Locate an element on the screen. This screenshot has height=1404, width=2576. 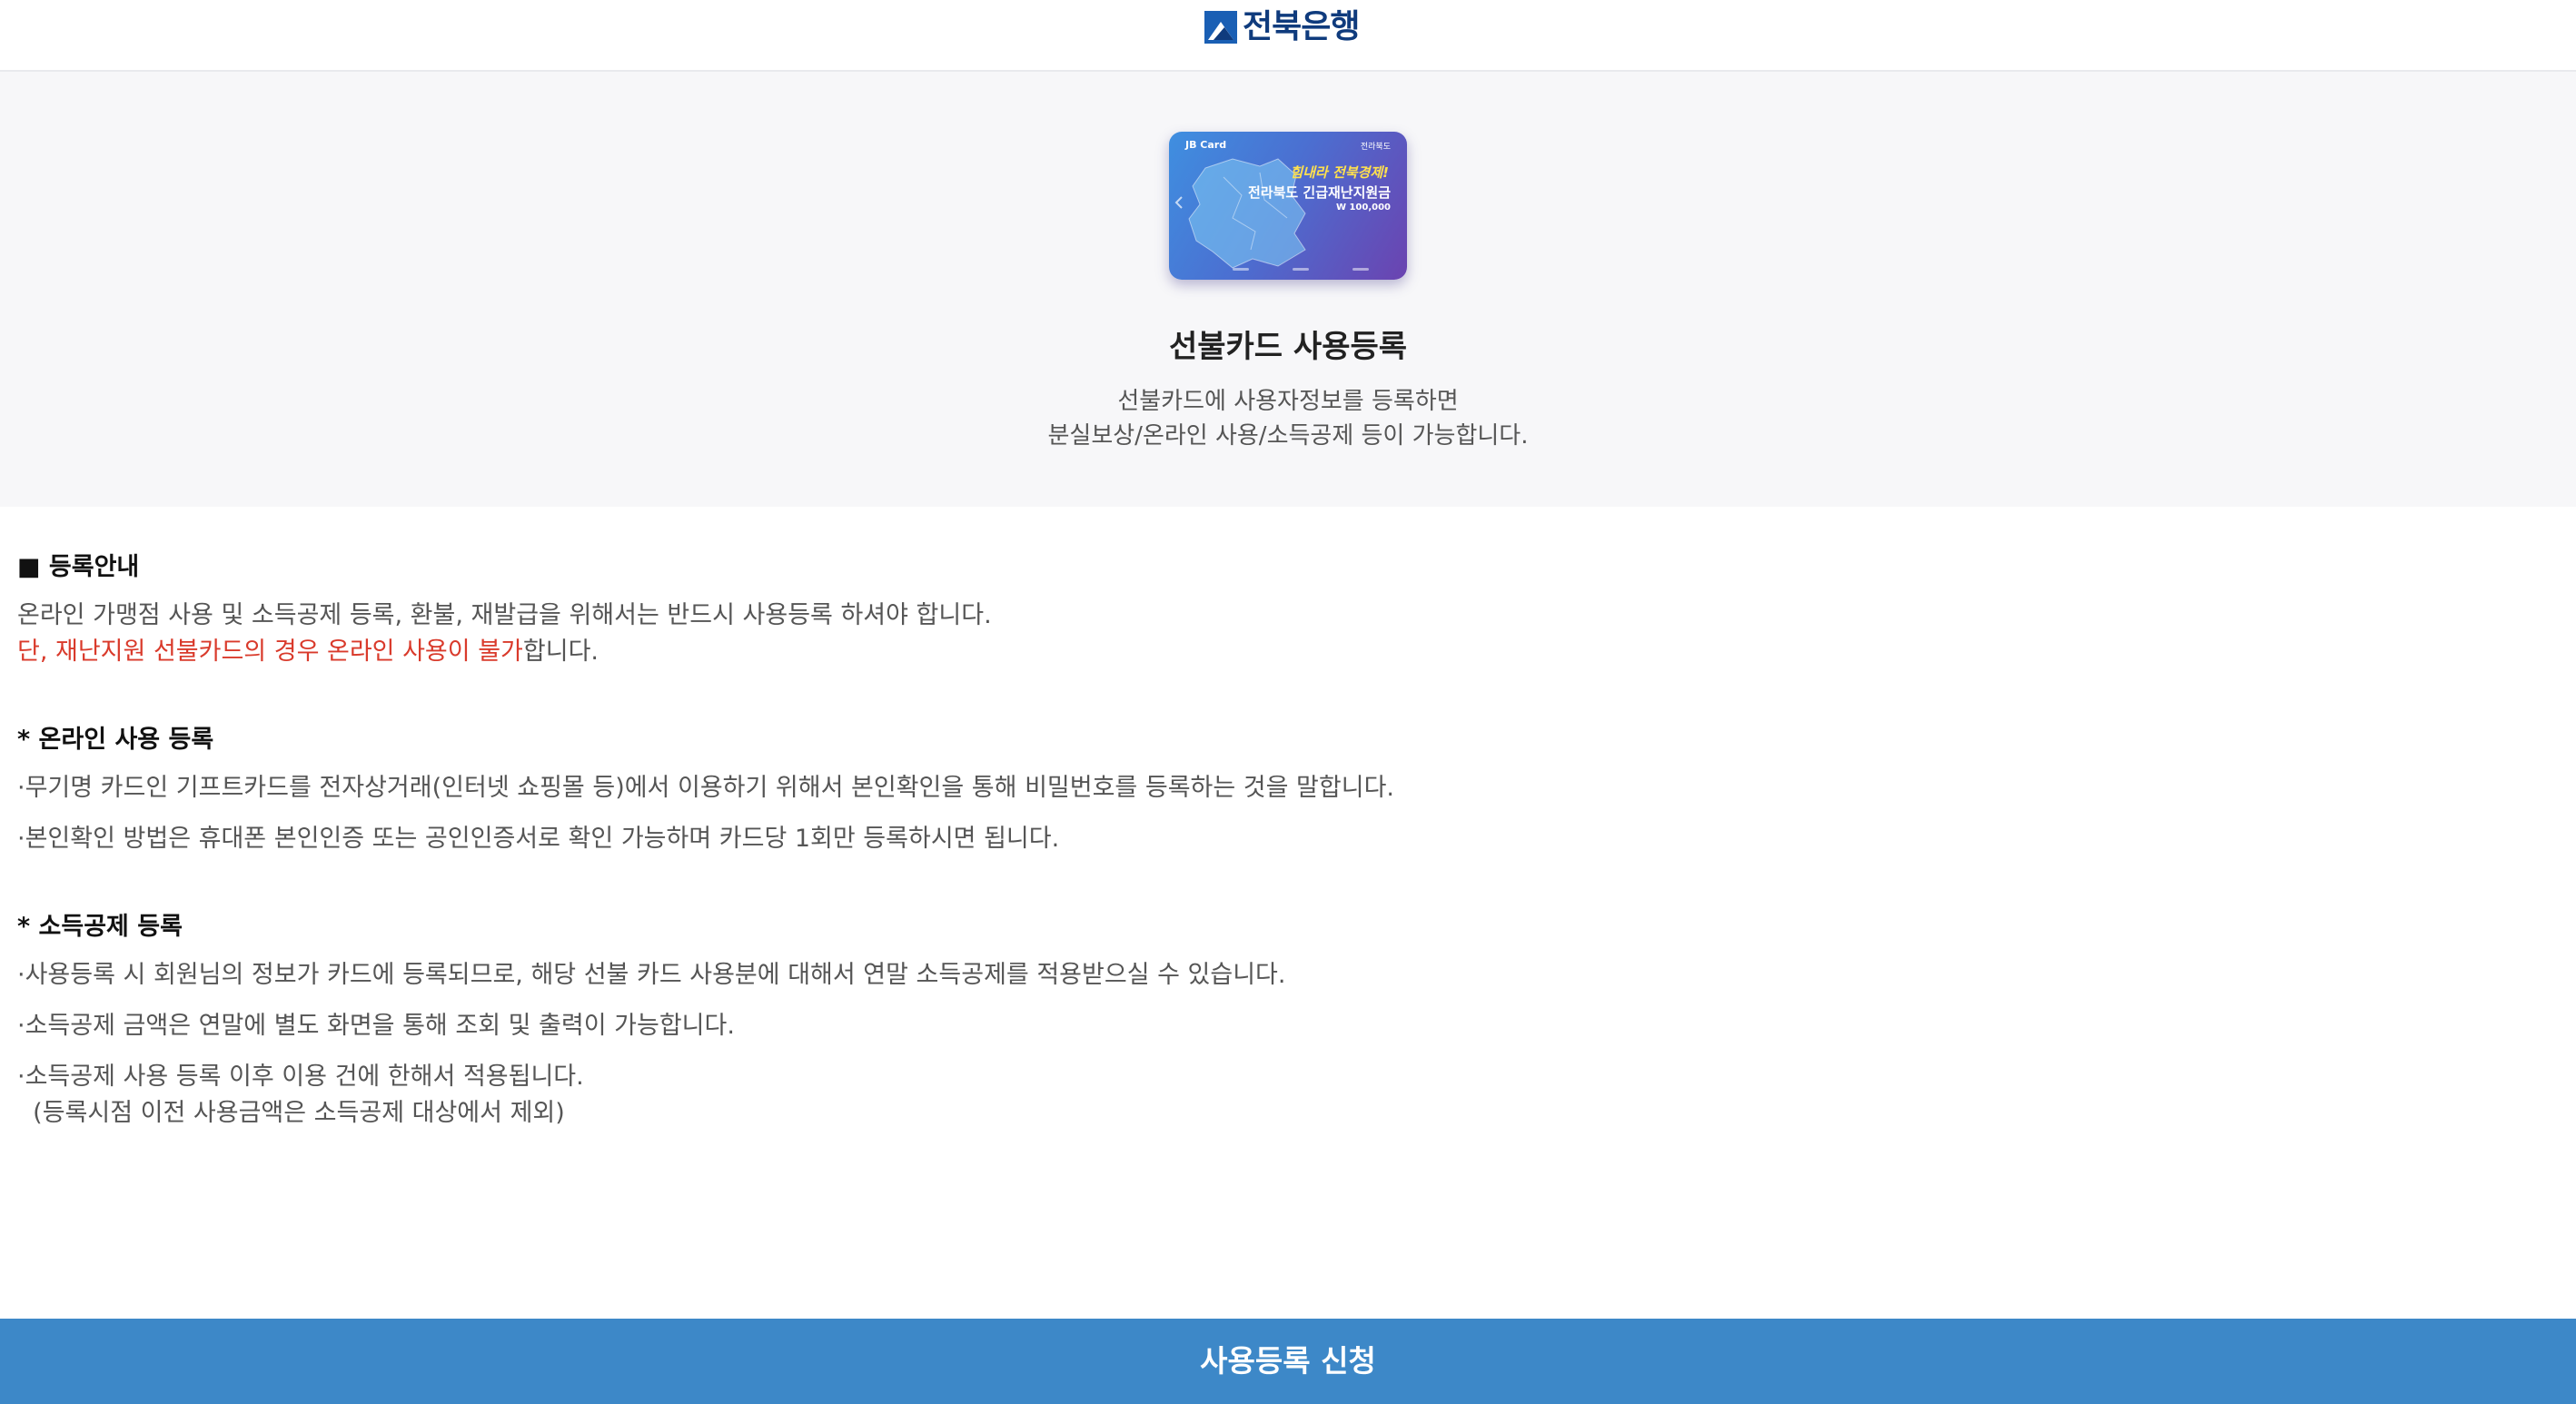
deduction-bullet: ·소득공제 금액은 연말에 별도 화면을 통해 조회 및 출력이 가능합니다. is located at coordinates (376, 1026).